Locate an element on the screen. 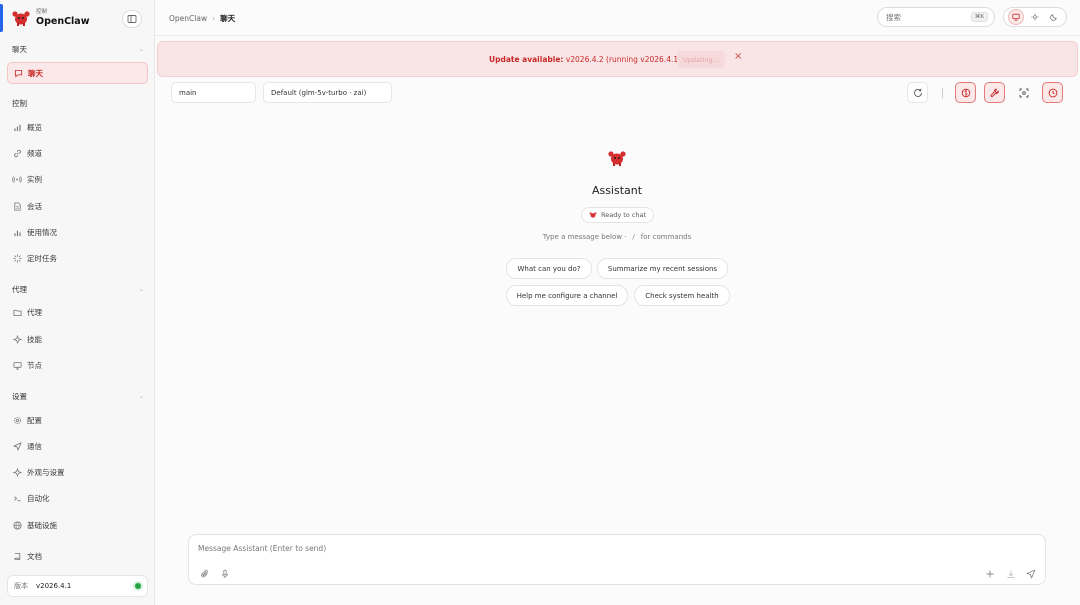 The height and width of the screenshot is (605, 1080). sidebar-item-label: 频道 is located at coordinates (34, 153).